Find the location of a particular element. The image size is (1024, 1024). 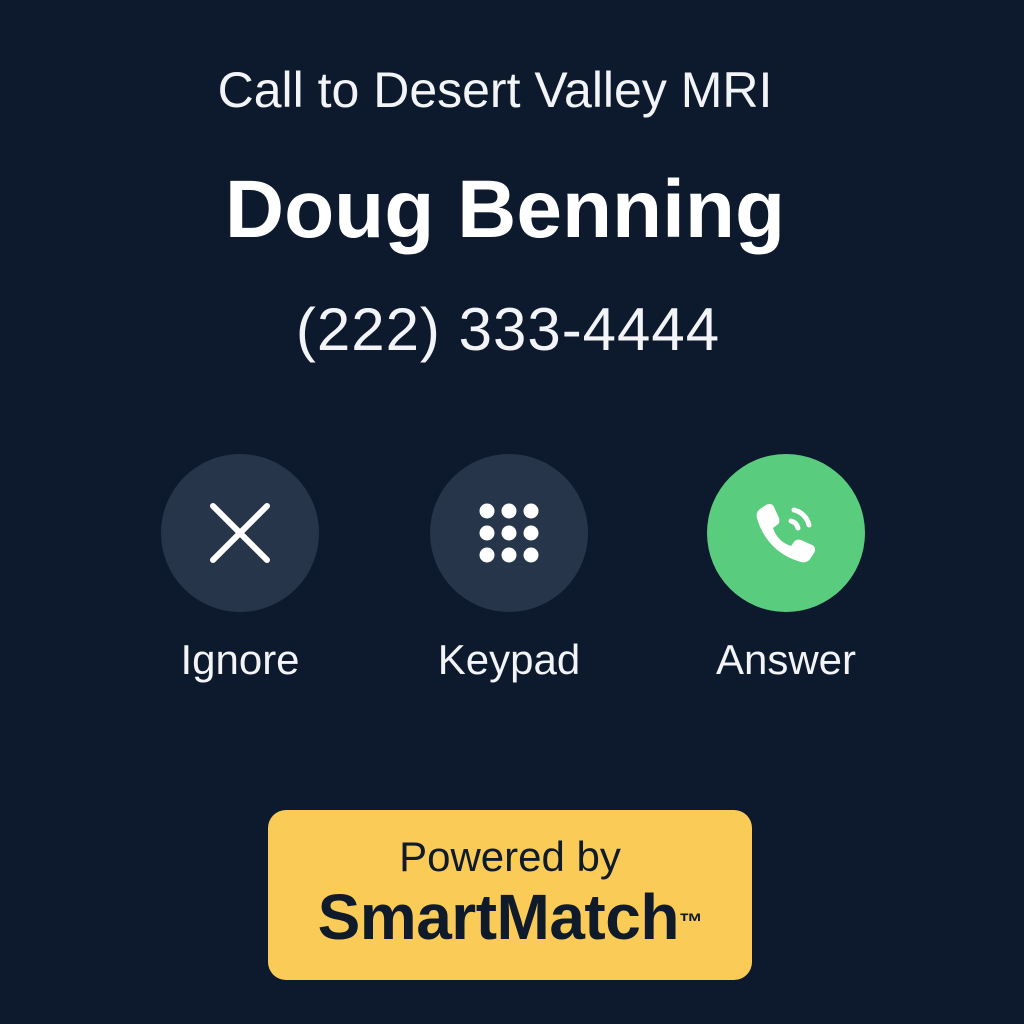

ignore-action: Ignore is located at coordinates (240, 570).